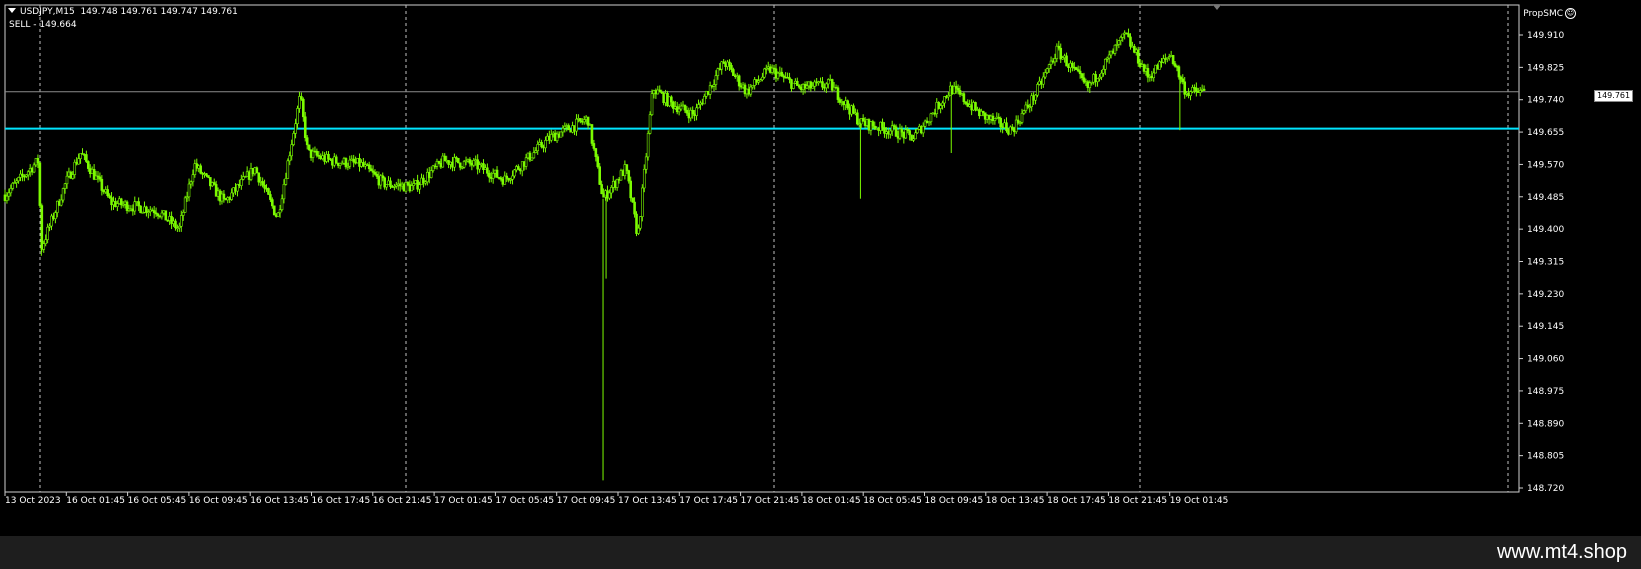 Image resolution: width=1641 pixels, height=569 pixels. Describe the element at coordinates (159, 12) in the screenshot. I see `ohlc-values: 149.748 149.761 149.747 149.761` at that location.